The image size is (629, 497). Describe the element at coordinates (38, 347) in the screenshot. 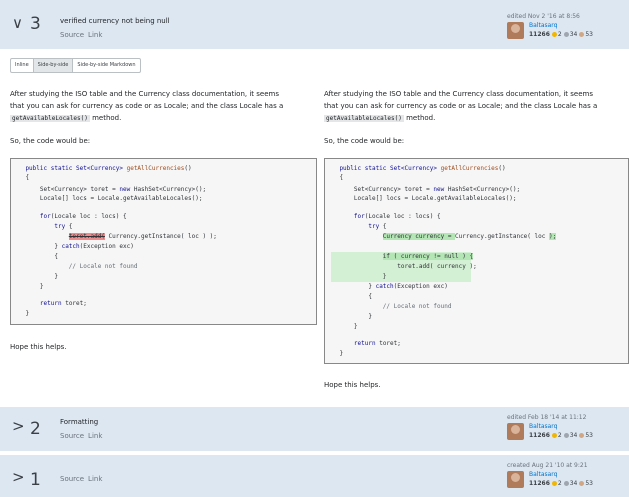

I see `left-outro: Hope this helps.` at that location.